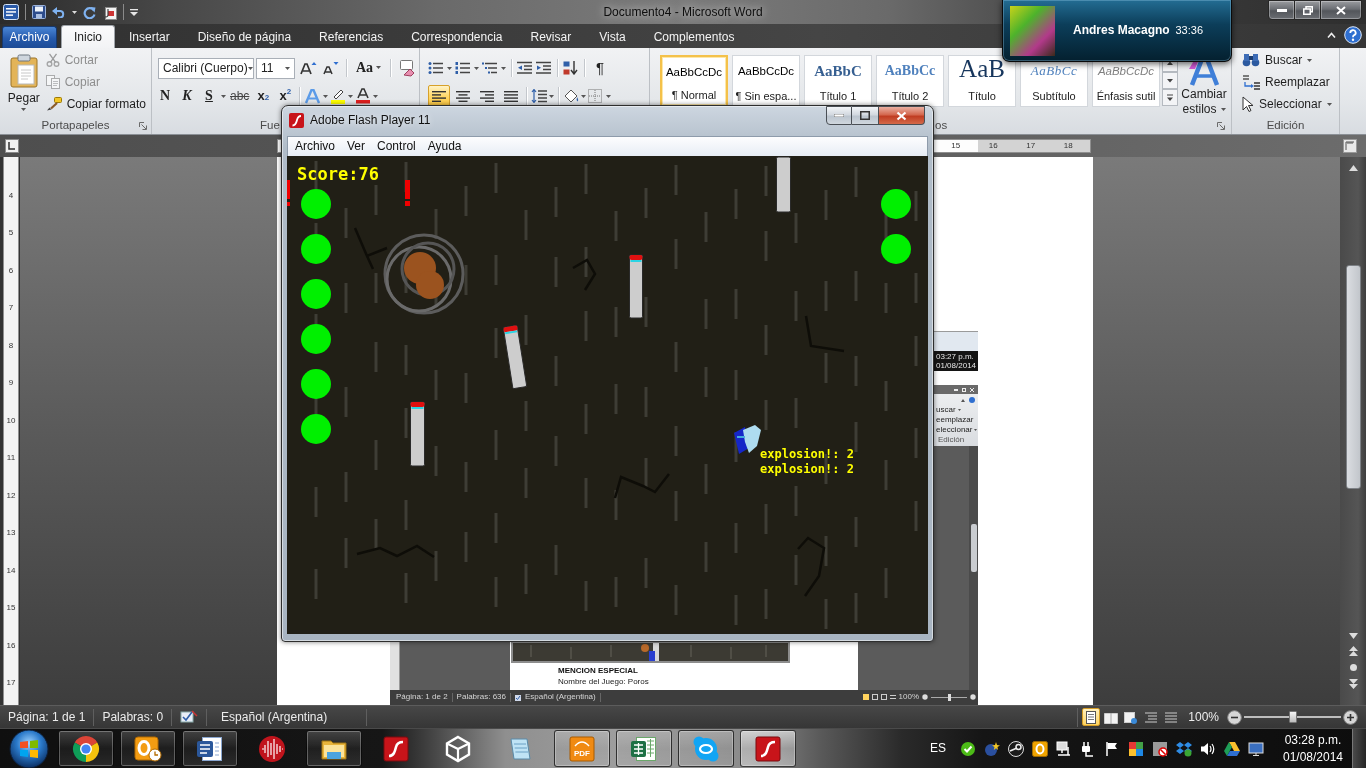  Describe the element at coordinates (1353, 636) in the screenshot. I see `scroll-down-icon` at that location.